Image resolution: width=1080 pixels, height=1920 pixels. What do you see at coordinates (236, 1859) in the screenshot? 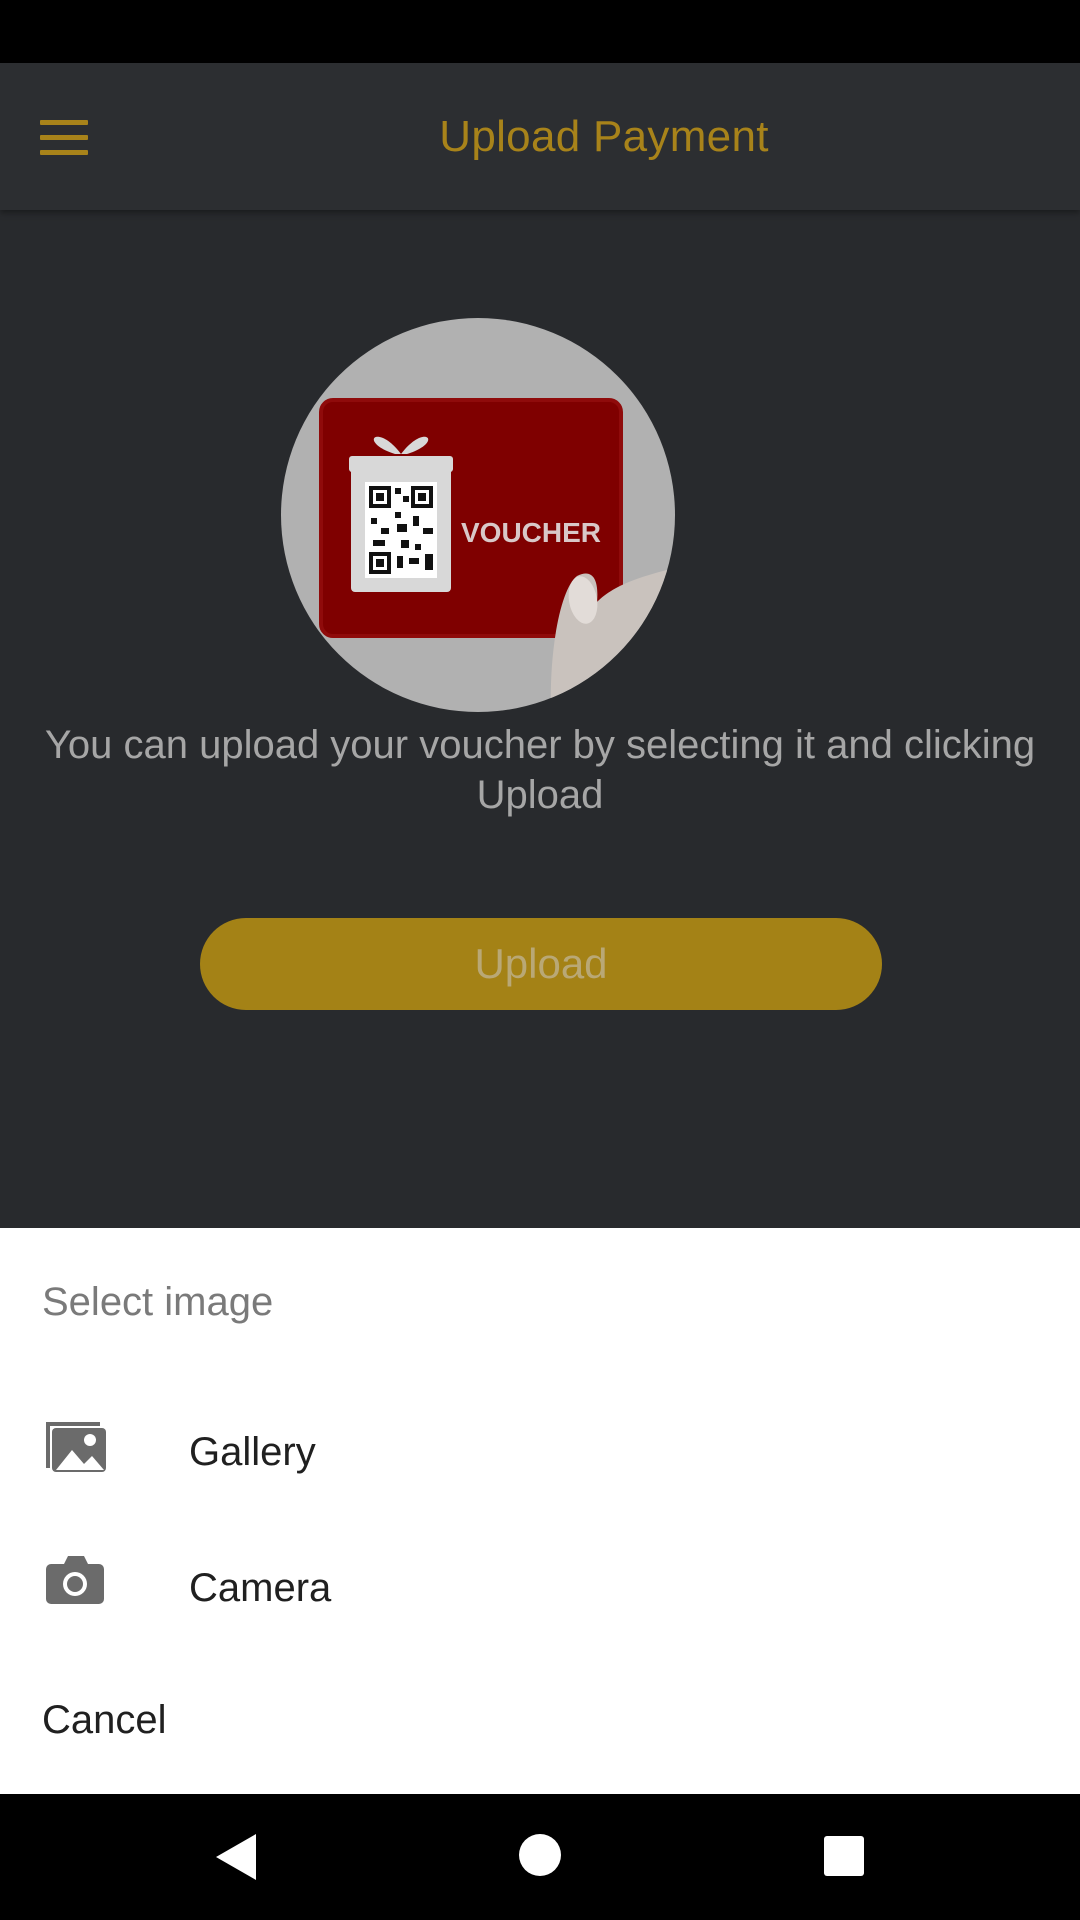
I see `back-triangle-icon` at bounding box center [236, 1859].